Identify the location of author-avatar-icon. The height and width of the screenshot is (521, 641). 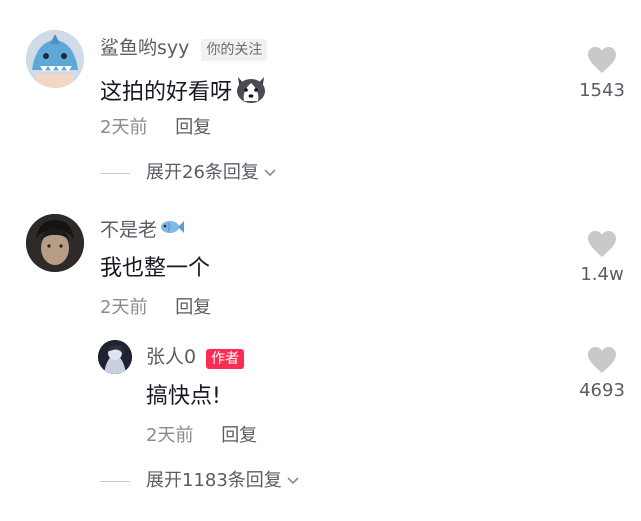
(115, 357).